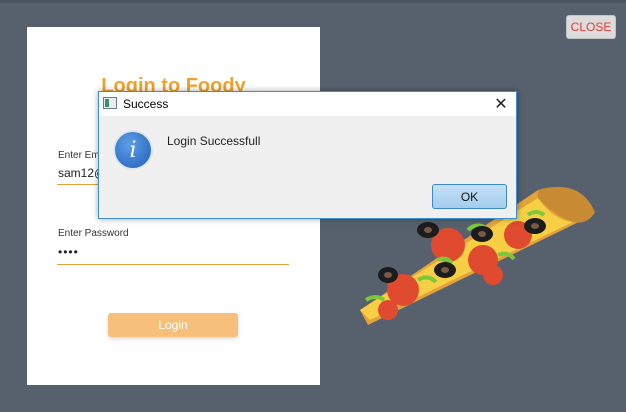  What do you see at coordinates (133, 150) in the screenshot?
I see `info-icon: i` at bounding box center [133, 150].